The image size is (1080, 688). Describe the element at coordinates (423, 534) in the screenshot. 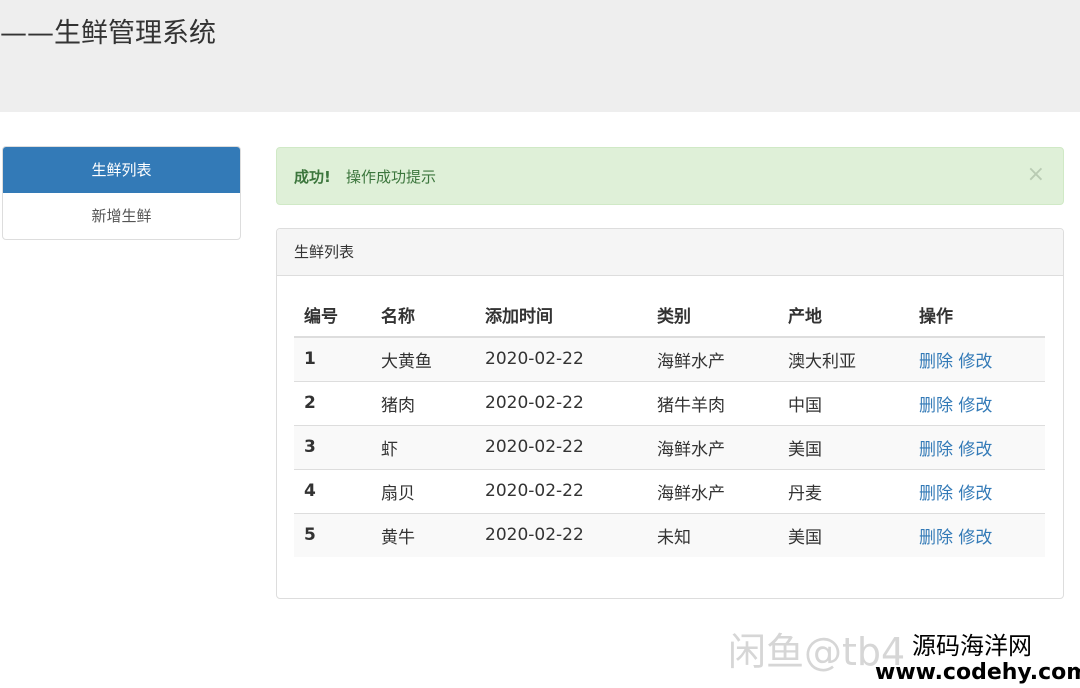

I see `cell-name: 黄牛` at that location.